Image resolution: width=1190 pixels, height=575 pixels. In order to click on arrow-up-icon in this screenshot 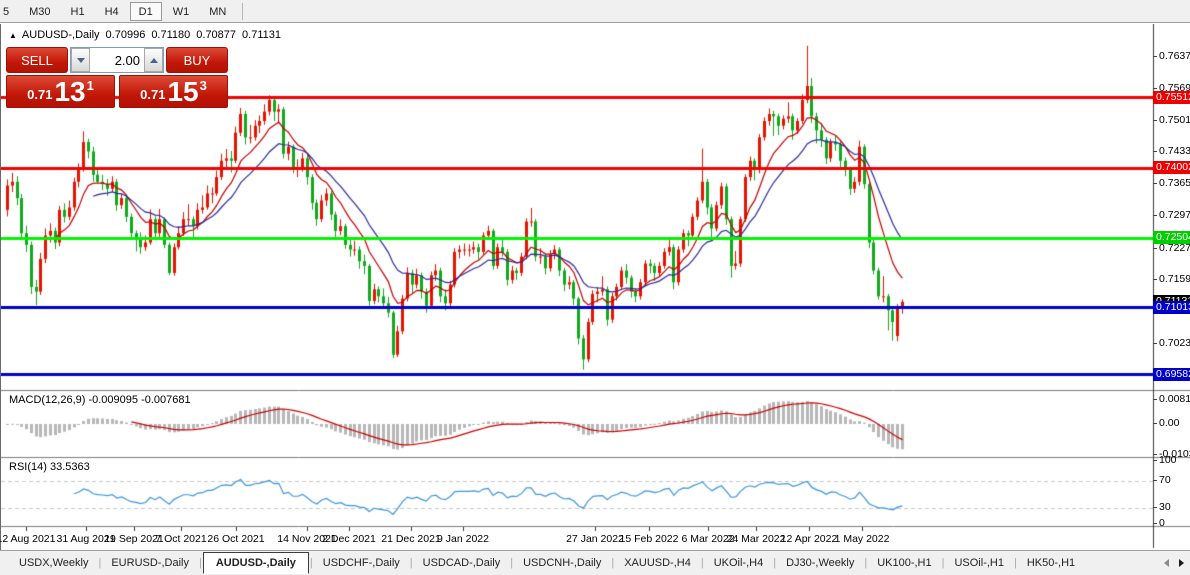, I will do `click(153, 60)`.